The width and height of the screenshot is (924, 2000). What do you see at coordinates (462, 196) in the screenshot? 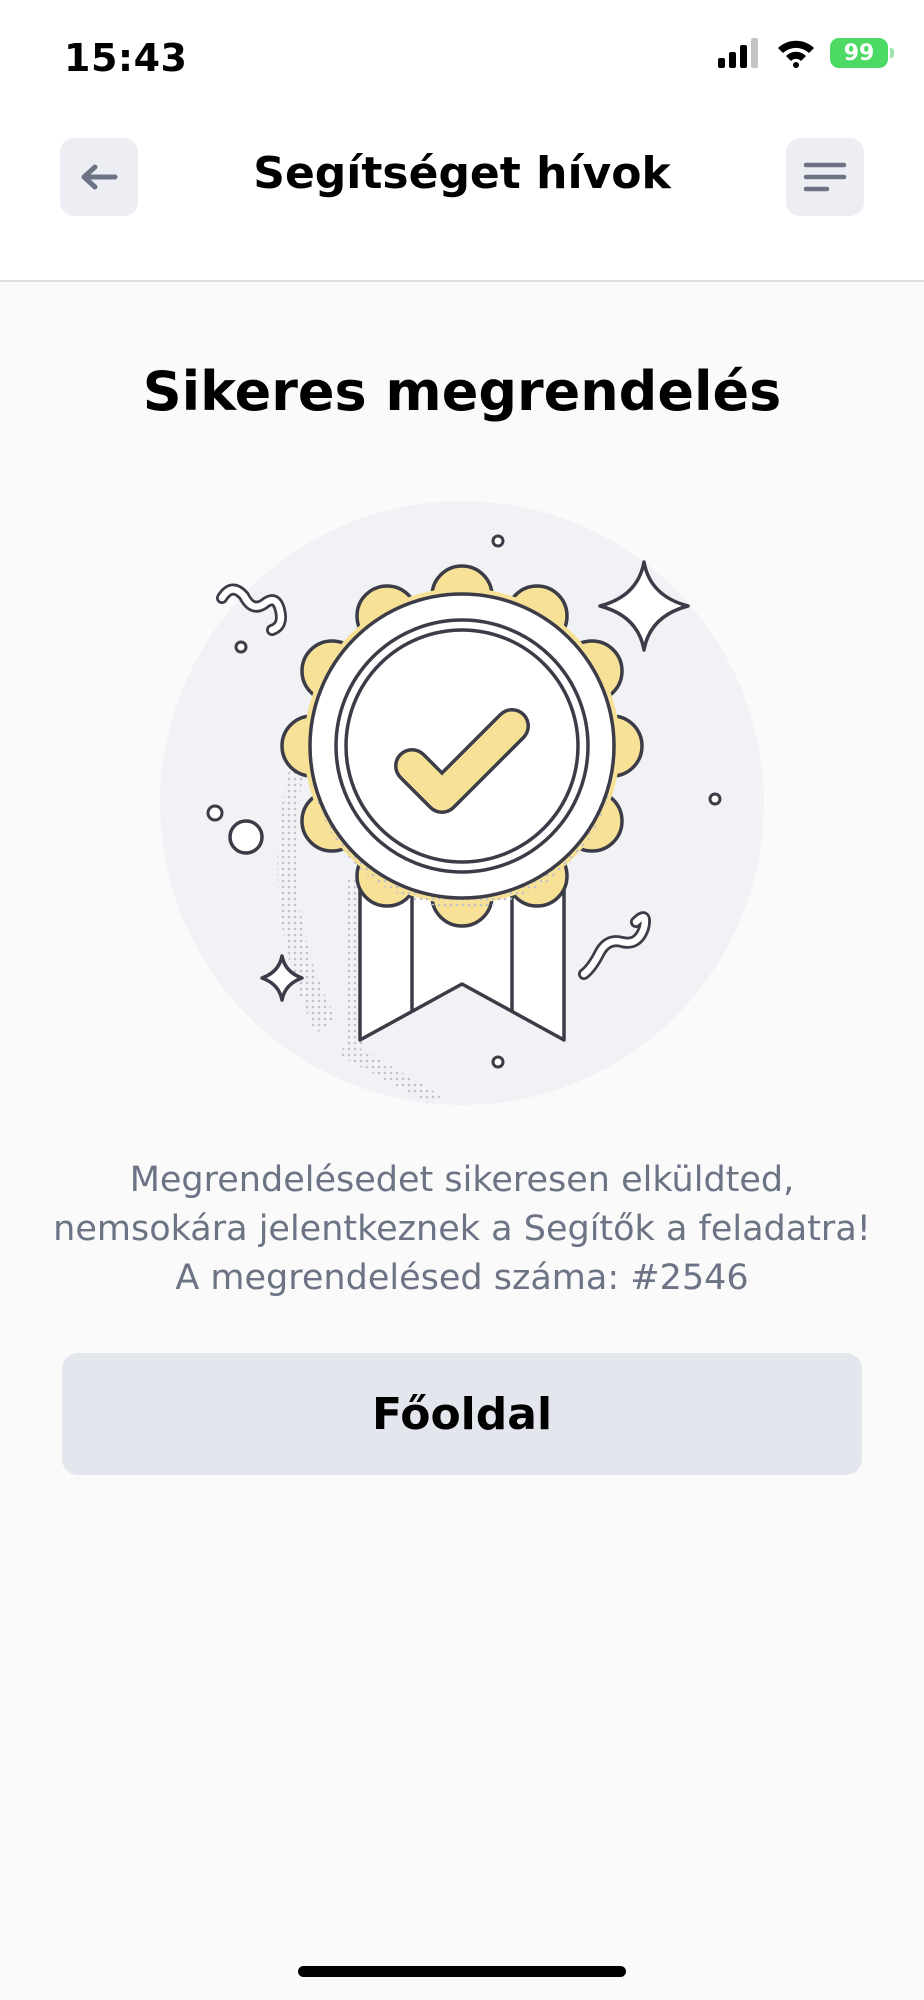
I see `app-header: Segítséget hívok` at bounding box center [462, 196].